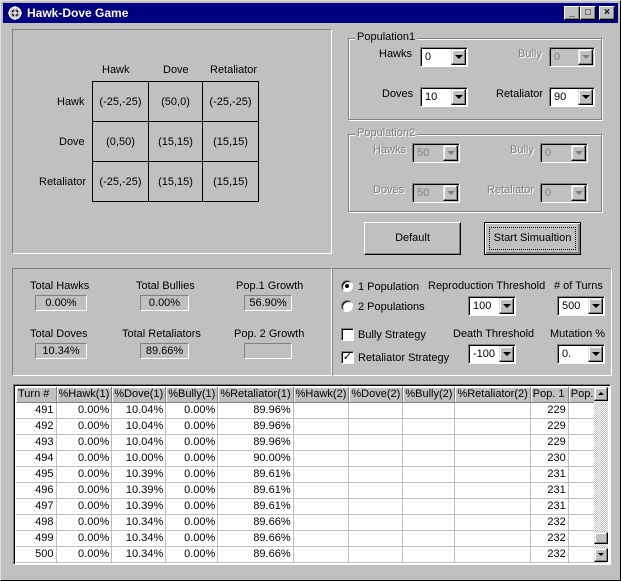 This screenshot has width=621, height=581. What do you see at coordinates (310, 13) in the screenshot?
I see `title-bar: Hawk-Dove Game _ □ ×` at bounding box center [310, 13].